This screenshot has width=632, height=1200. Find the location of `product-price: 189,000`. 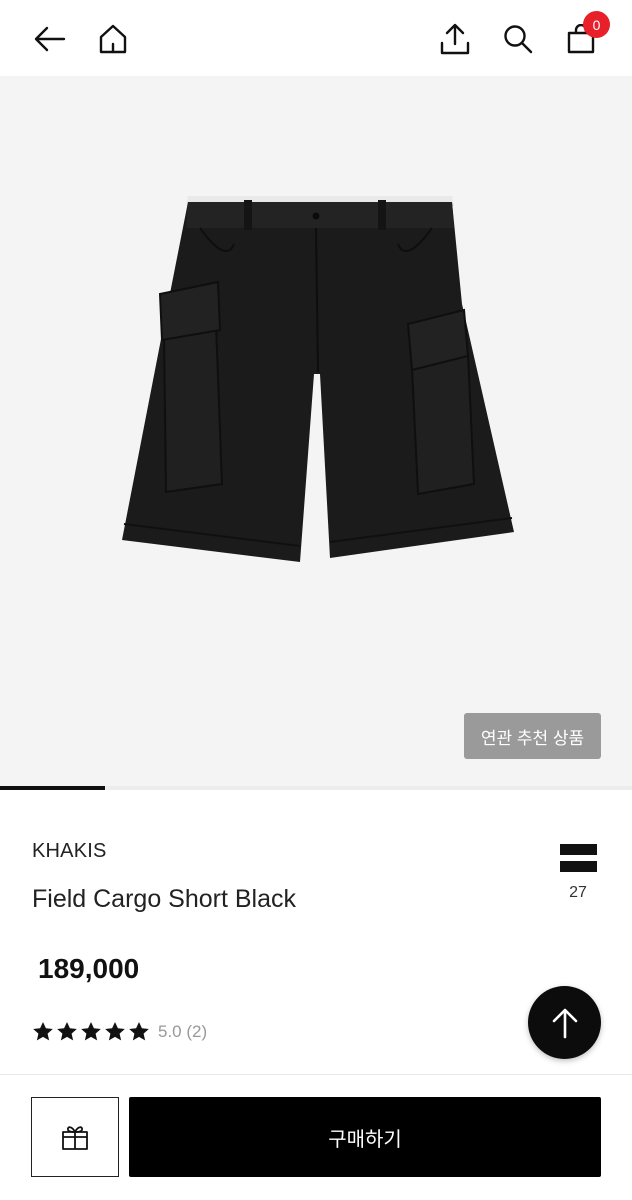

product-price: 189,000 is located at coordinates (89, 968).